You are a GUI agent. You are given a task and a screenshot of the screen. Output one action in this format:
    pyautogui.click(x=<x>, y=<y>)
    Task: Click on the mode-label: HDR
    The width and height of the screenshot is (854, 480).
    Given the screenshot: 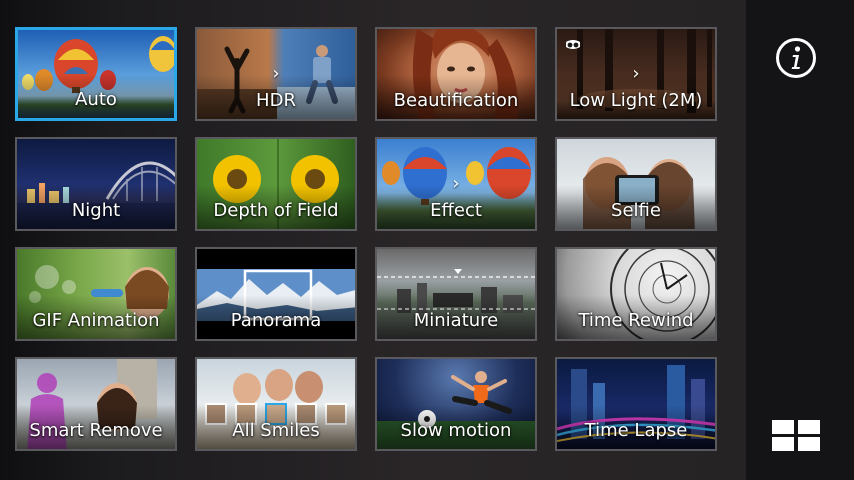 What is the action you would take?
    pyautogui.click(x=276, y=100)
    